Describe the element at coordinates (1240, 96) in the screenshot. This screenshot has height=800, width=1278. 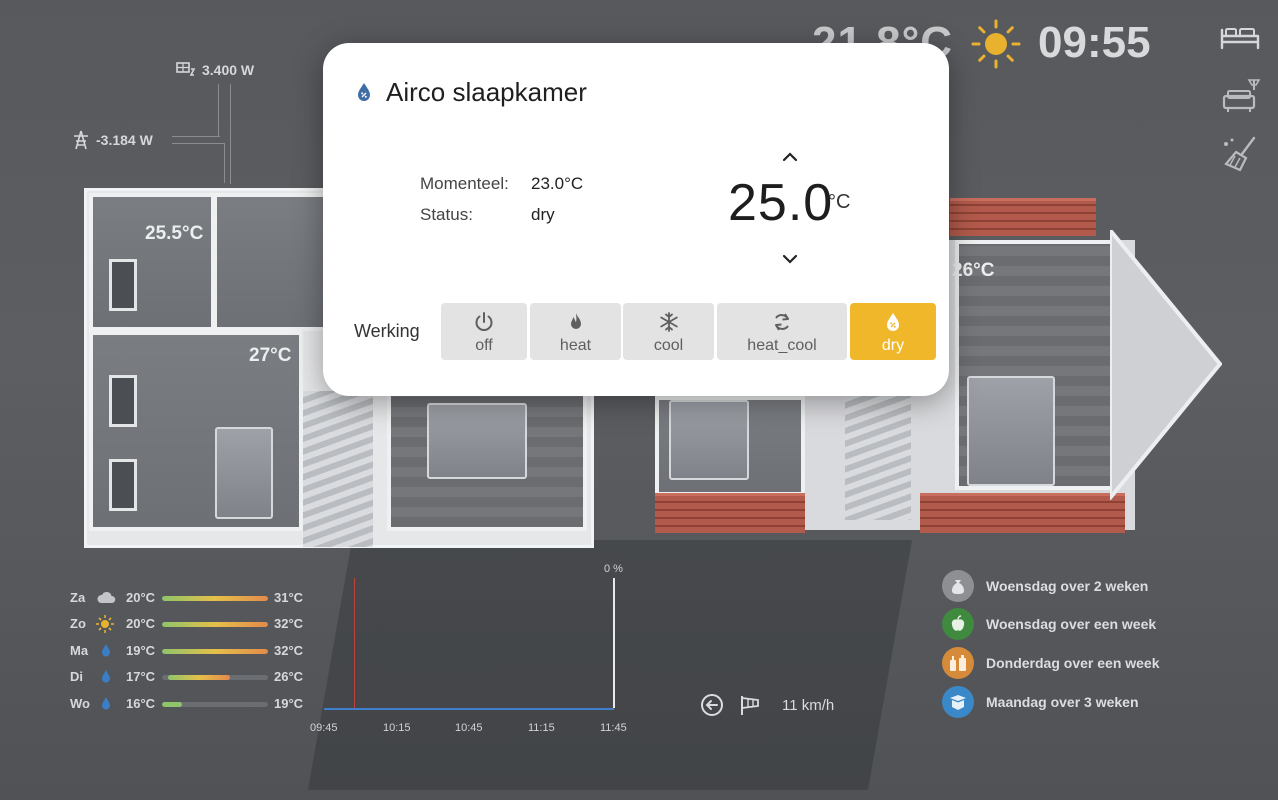
I see `living-room-icon` at that location.